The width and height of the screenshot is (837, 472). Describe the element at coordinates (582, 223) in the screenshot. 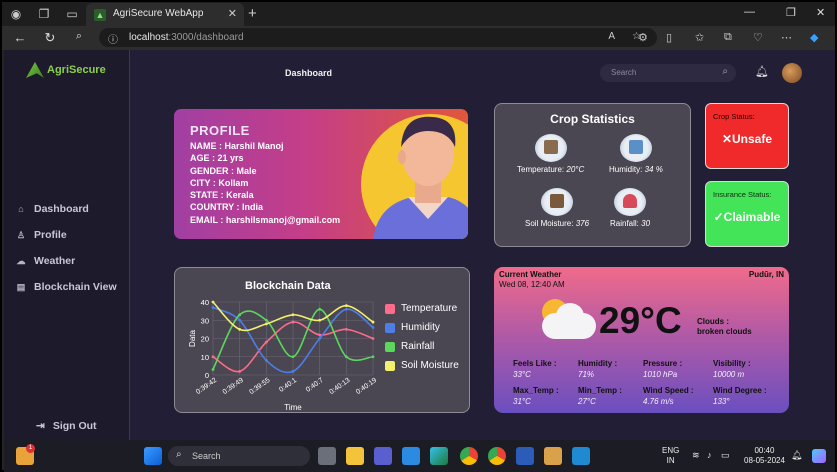

I see `soil-value: 376` at that location.